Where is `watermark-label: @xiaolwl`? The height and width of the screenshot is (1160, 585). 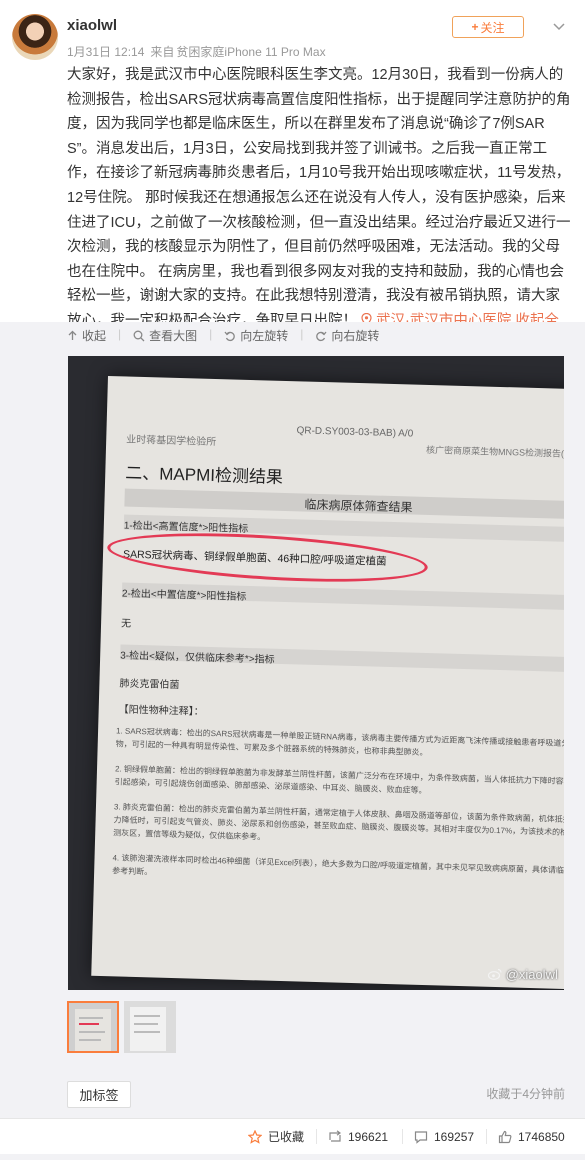 watermark-label: @xiaolwl is located at coordinates (531, 974).